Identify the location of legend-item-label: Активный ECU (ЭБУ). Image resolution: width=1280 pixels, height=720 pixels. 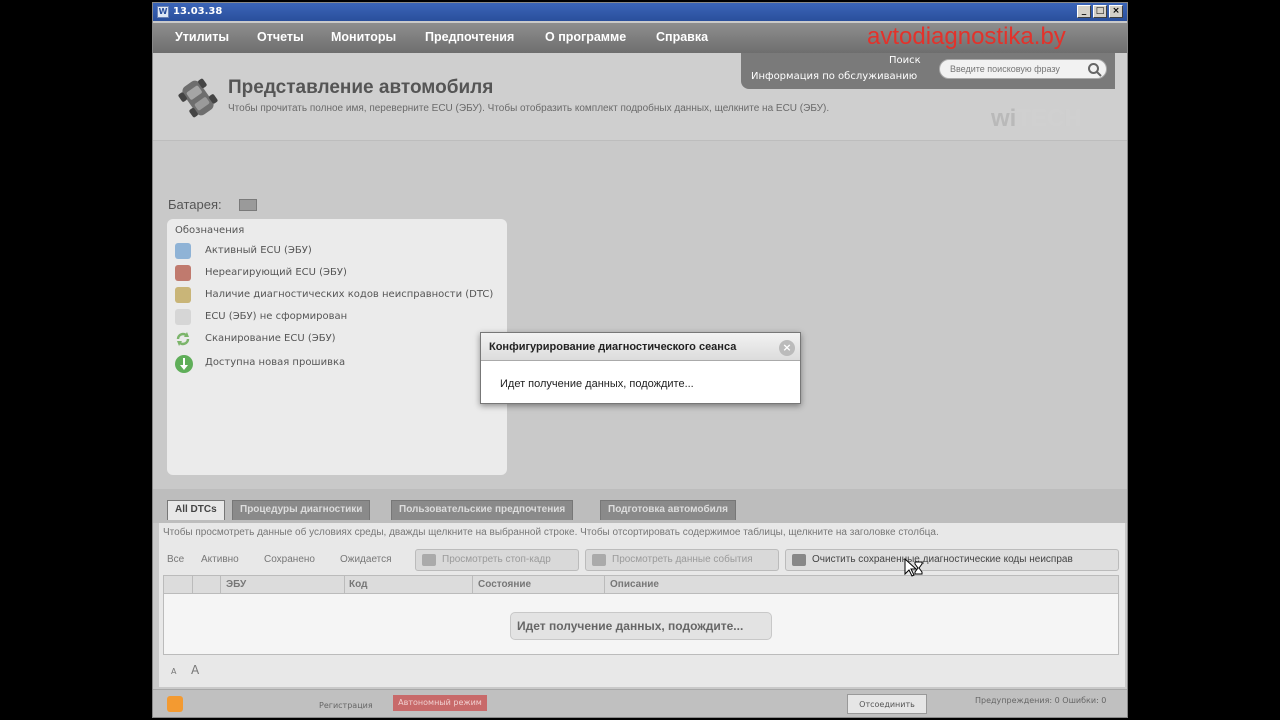
(258, 250).